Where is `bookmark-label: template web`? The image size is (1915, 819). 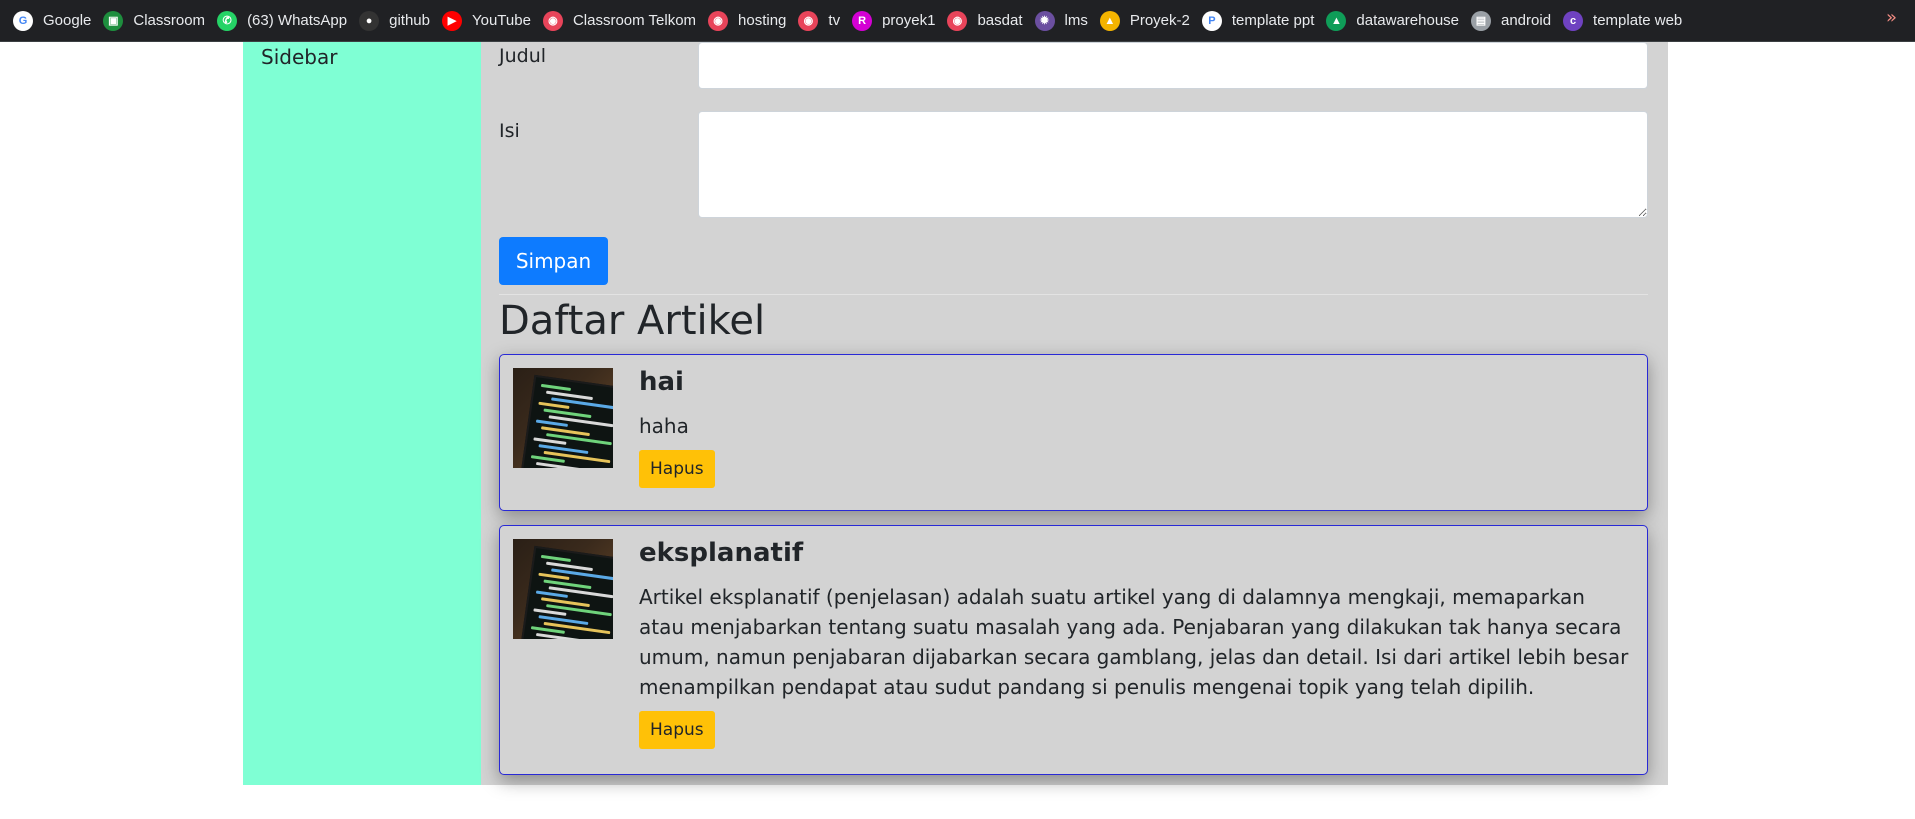 bookmark-label: template web is located at coordinates (1638, 20).